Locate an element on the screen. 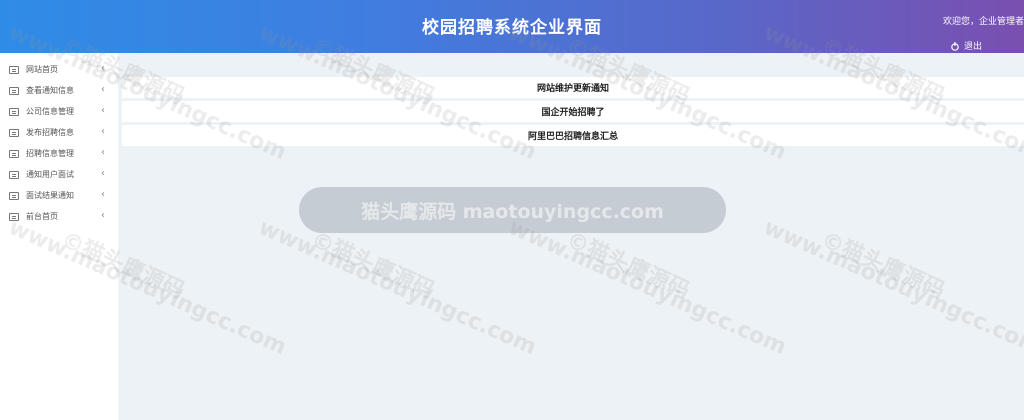 The height and width of the screenshot is (420, 1024). sidebar-item-publish-job: 发布招聘信息 ‹ is located at coordinates (59, 132).